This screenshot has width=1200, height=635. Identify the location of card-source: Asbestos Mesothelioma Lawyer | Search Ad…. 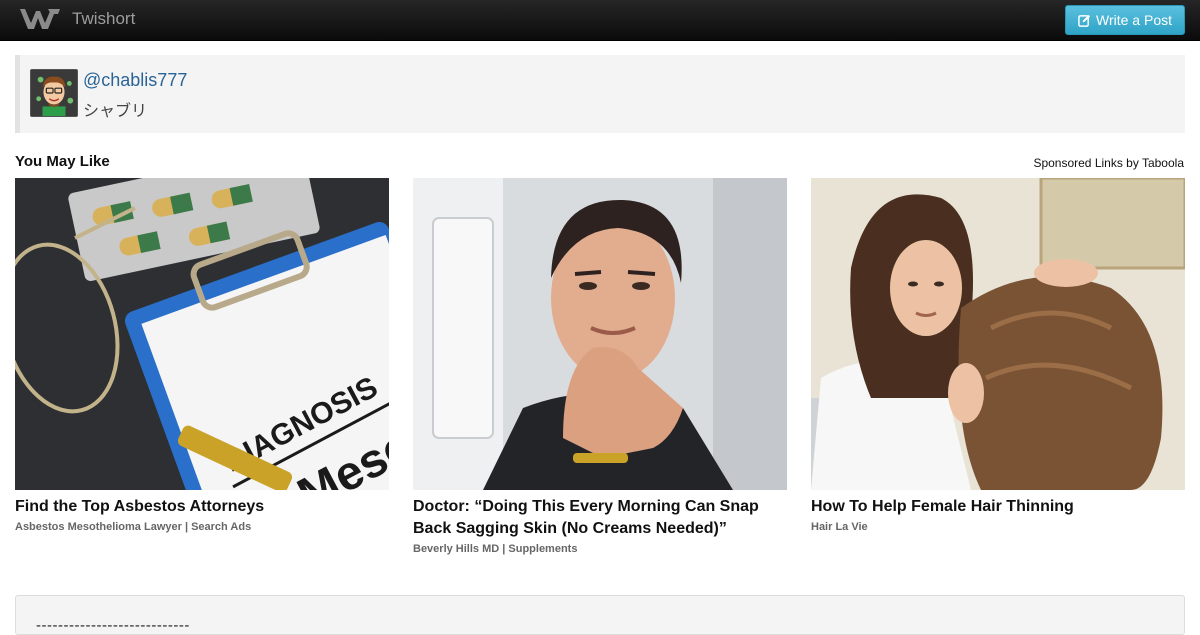
(202, 527).